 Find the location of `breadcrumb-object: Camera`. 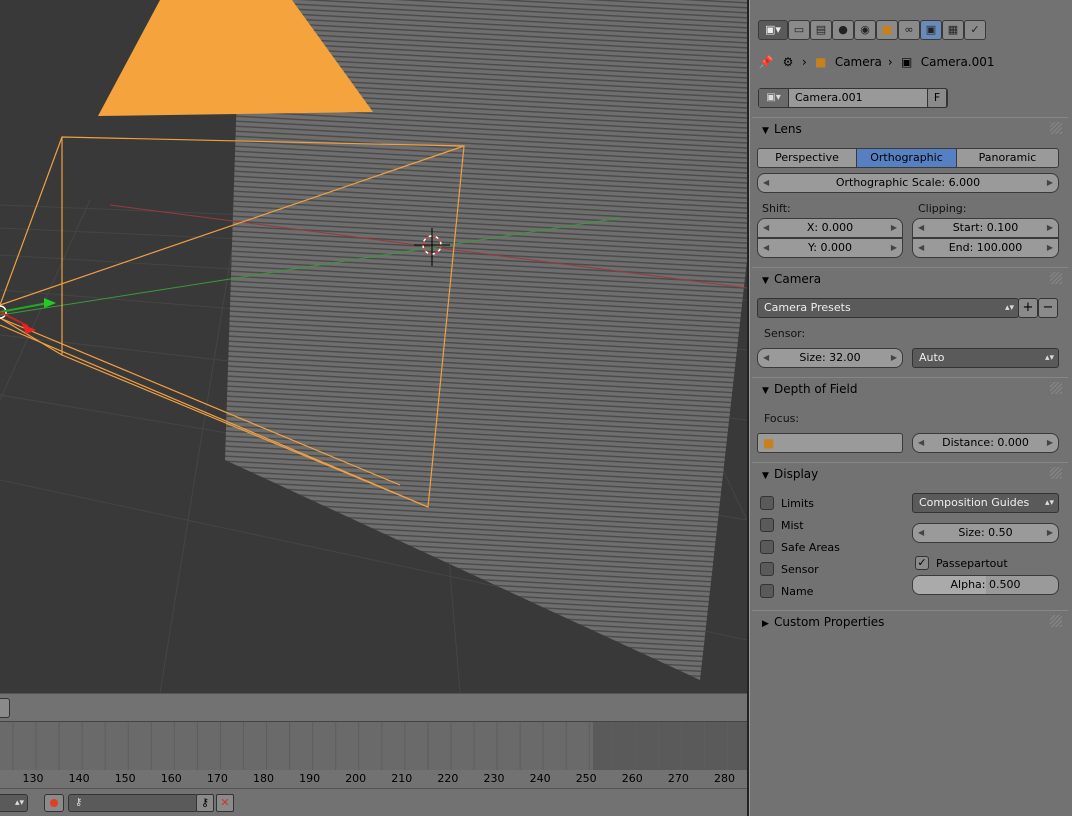

breadcrumb-object: Camera is located at coordinates (858, 62).